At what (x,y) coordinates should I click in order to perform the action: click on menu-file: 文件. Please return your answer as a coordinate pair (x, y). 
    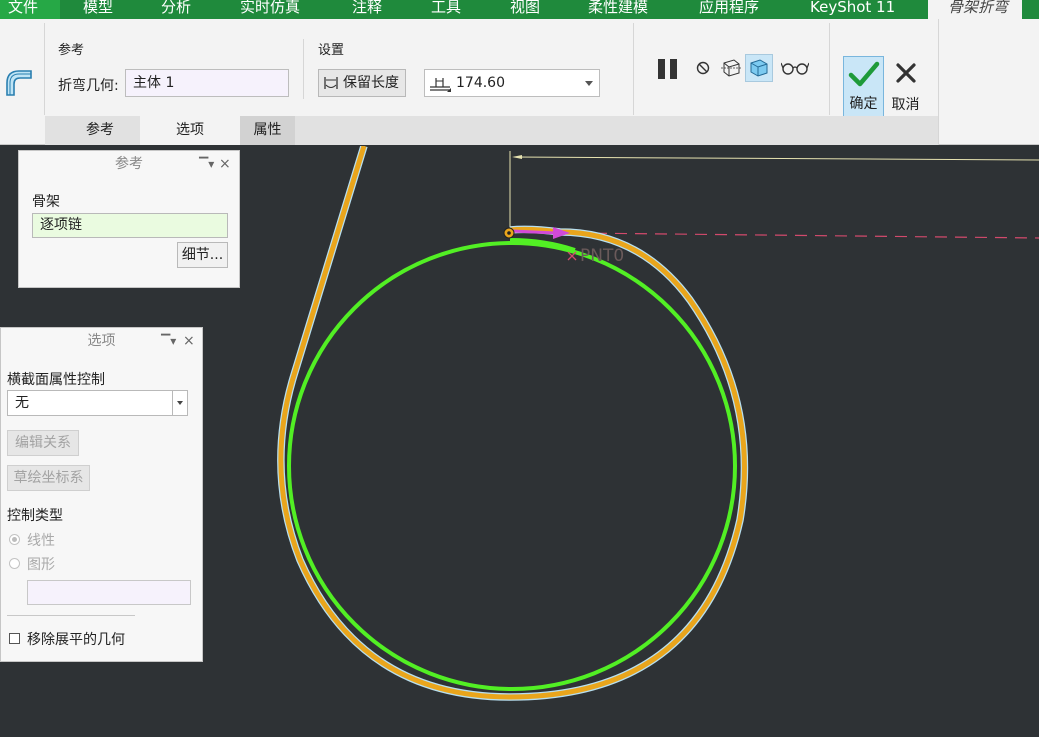
    Looking at the image, I should click on (30, 9).